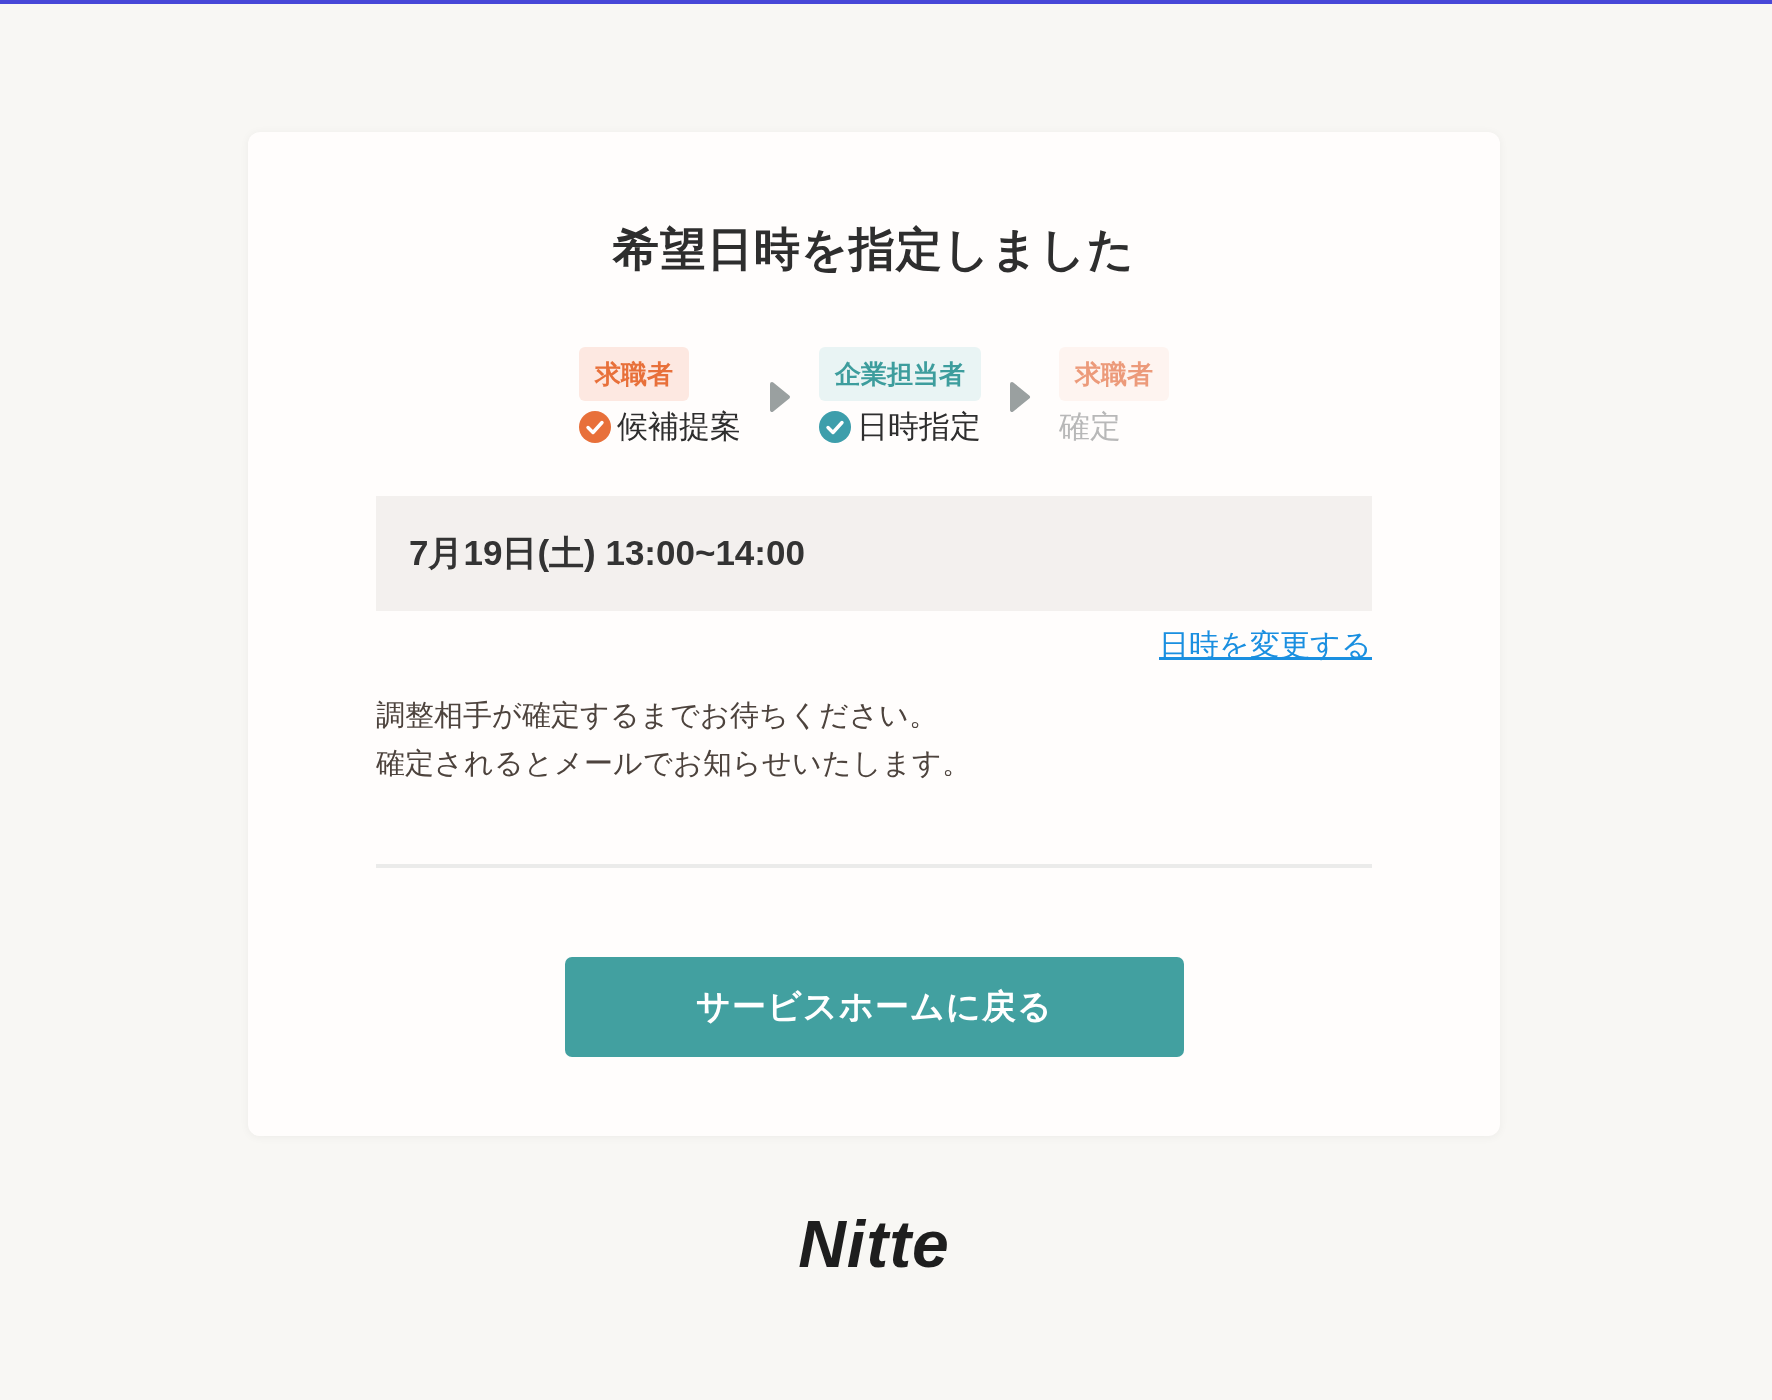  I want to click on home-button: サービスホームに戻る, so click(874, 1007).